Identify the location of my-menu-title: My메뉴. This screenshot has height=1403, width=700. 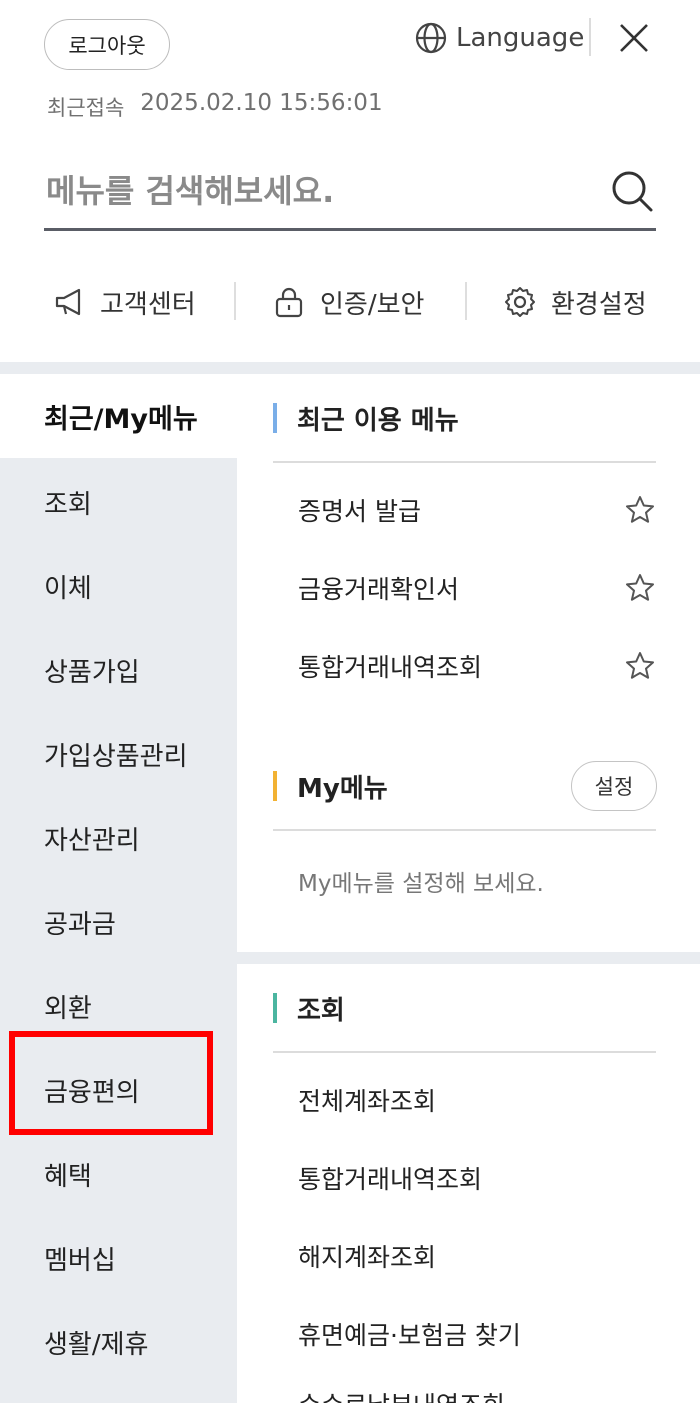
(342, 788).